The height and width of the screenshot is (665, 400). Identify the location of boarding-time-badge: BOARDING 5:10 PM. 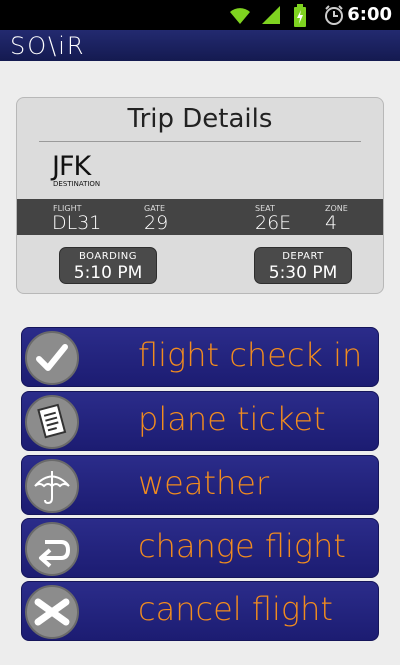
(108, 265).